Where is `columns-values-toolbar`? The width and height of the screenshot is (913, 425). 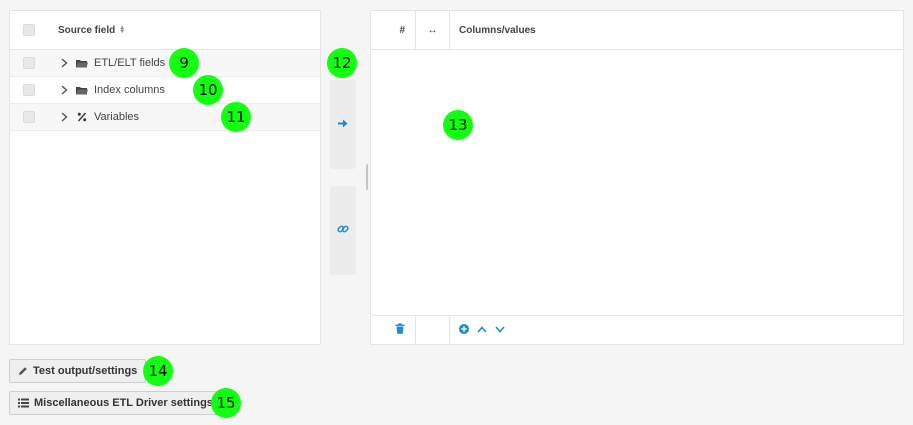
columns-values-toolbar is located at coordinates (637, 329).